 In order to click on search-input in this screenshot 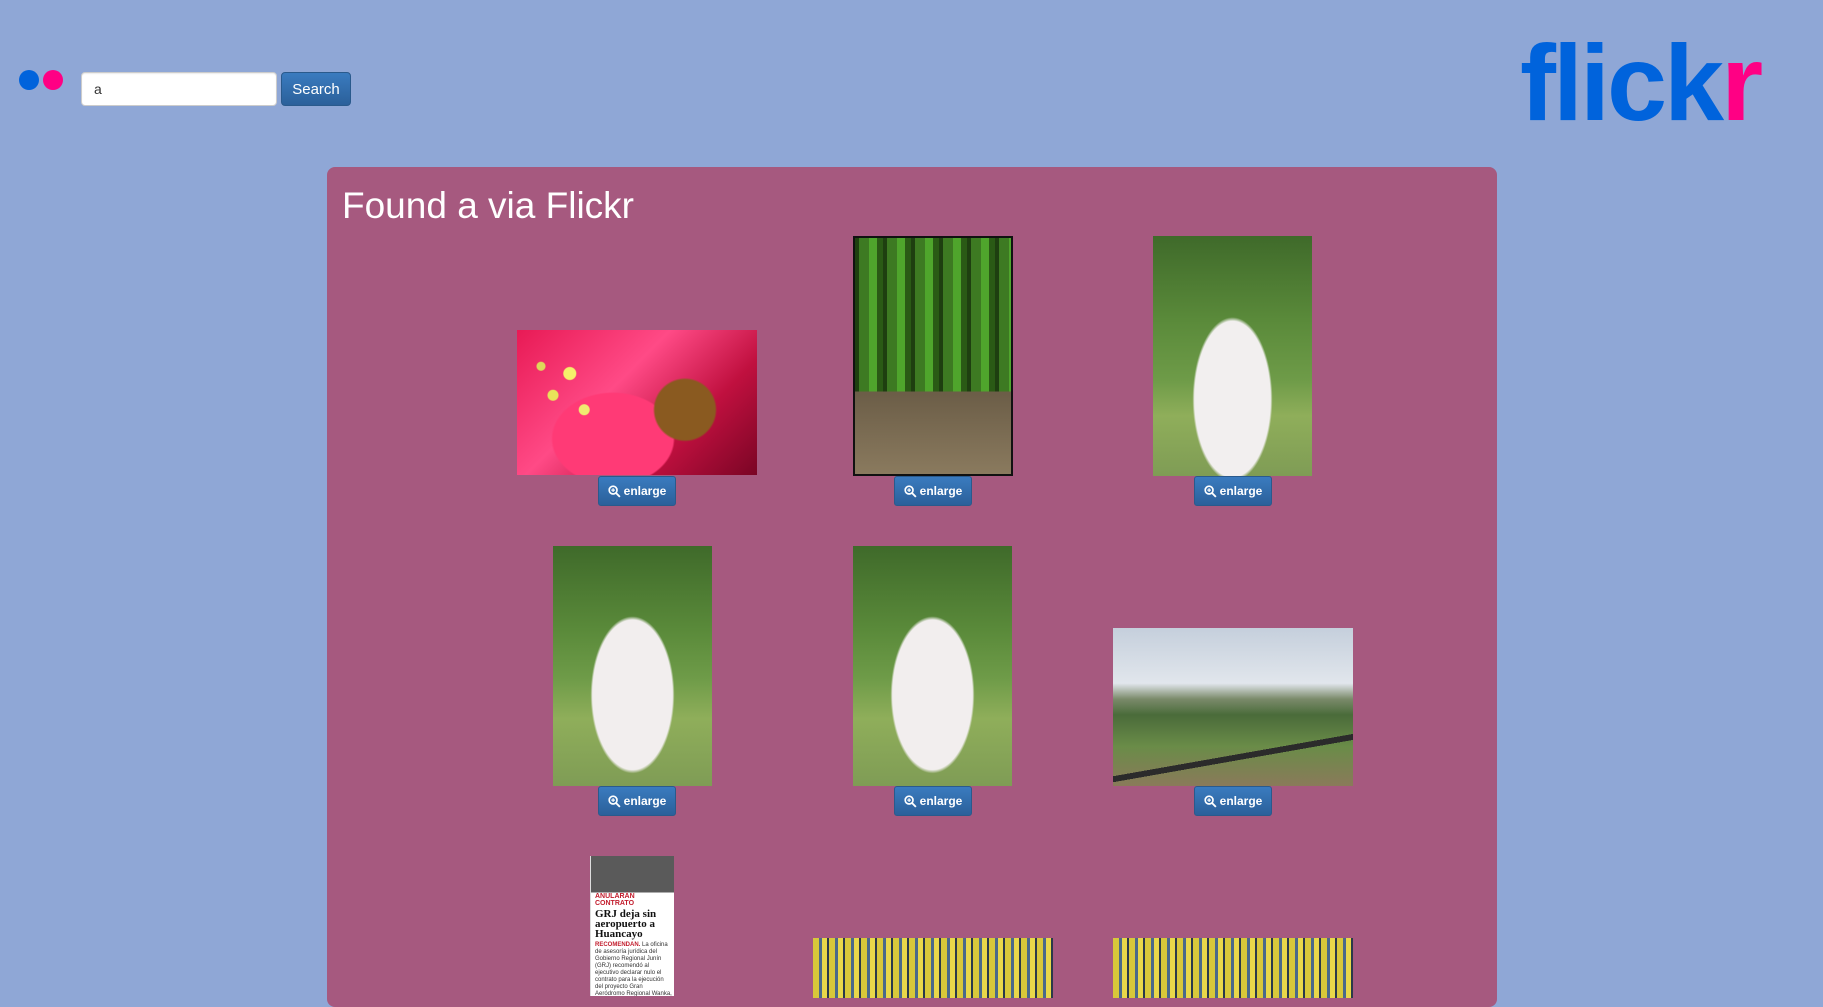, I will do `click(179, 89)`.